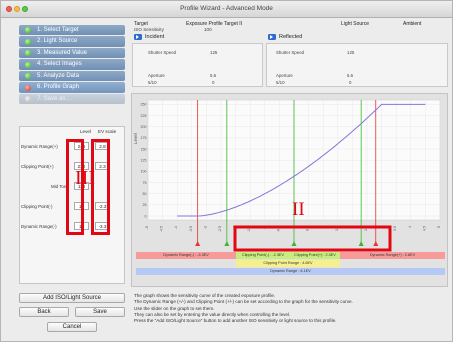 Image resolution: width=453 pixels, height=342 pixels. What do you see at coordinates (176, 227) in the screenshot?
I see `x-tick-label: -4` at bounding box center [176, 227].